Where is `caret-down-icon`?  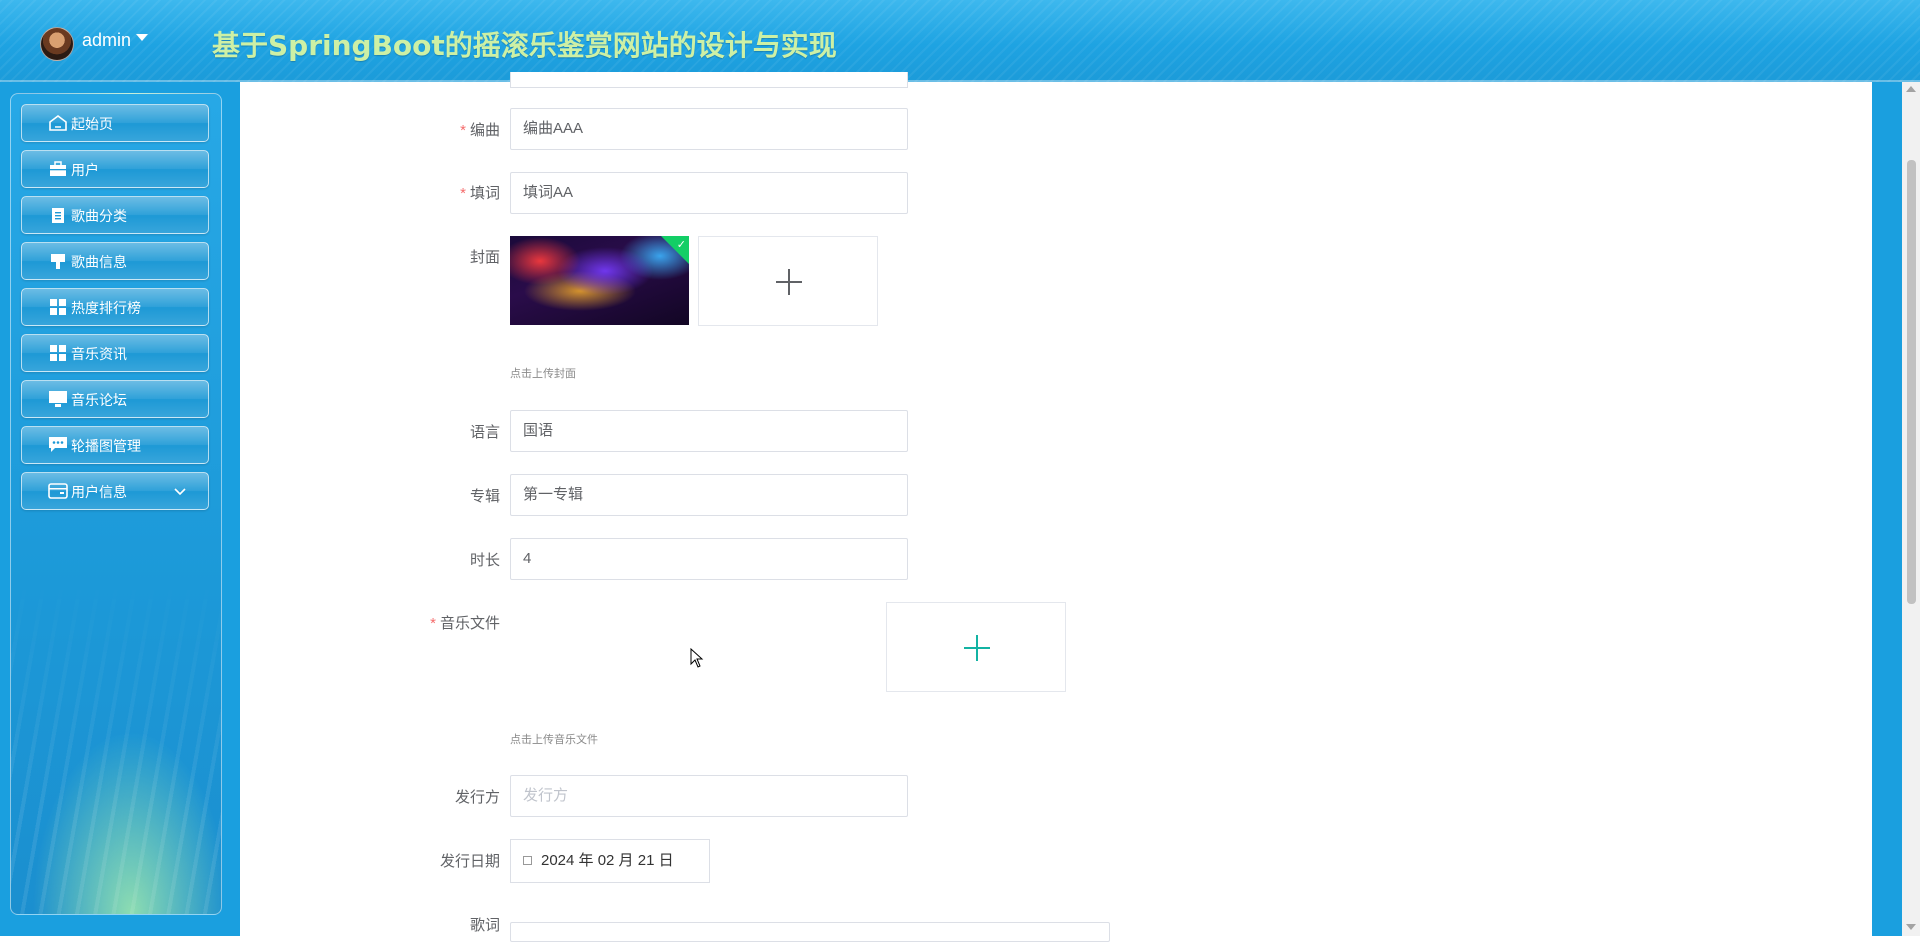
caret-down-icon is located at coordinates (142, 37).